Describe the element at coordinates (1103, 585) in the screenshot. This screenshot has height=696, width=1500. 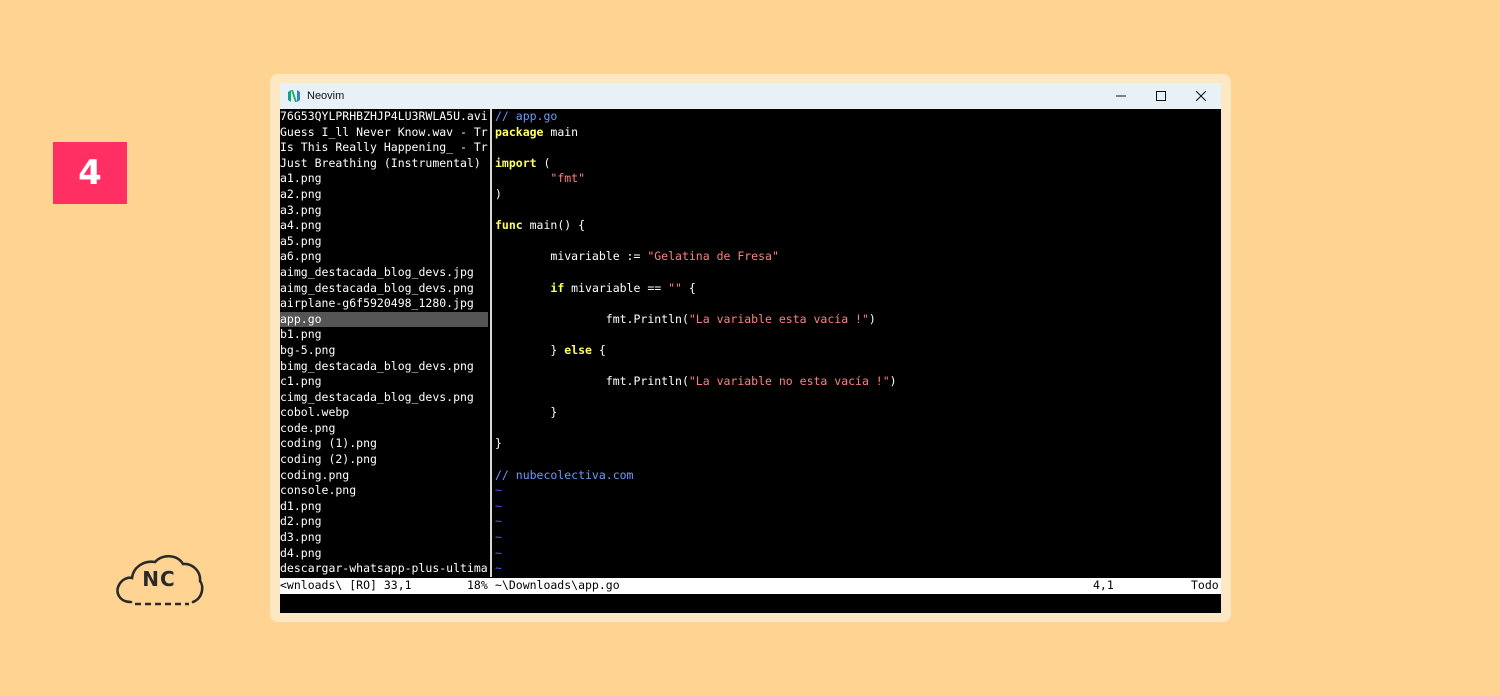
I see `status-cursor-position: 4,1` at that location.